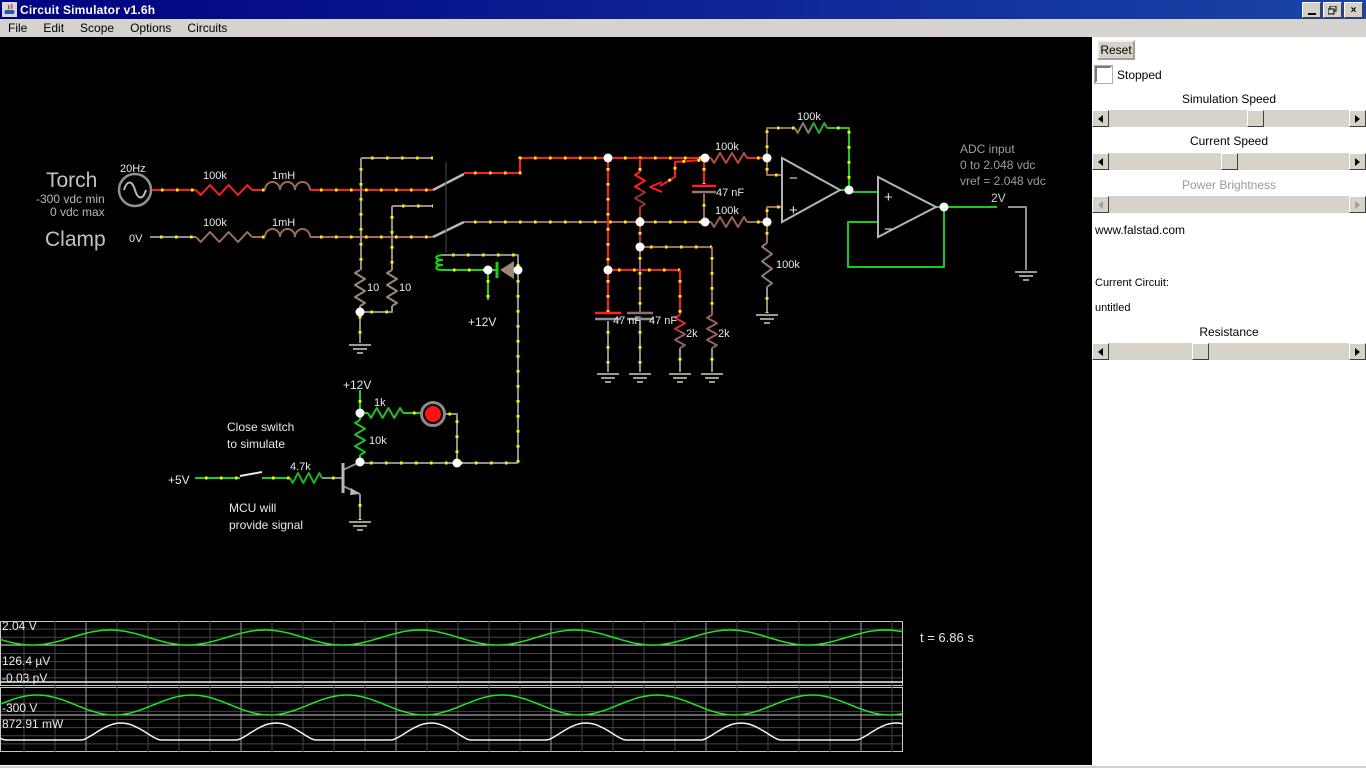  Describe the element at coordinates (888, 229) in the screenshot. I see `canvas-label-38: −` at that location.